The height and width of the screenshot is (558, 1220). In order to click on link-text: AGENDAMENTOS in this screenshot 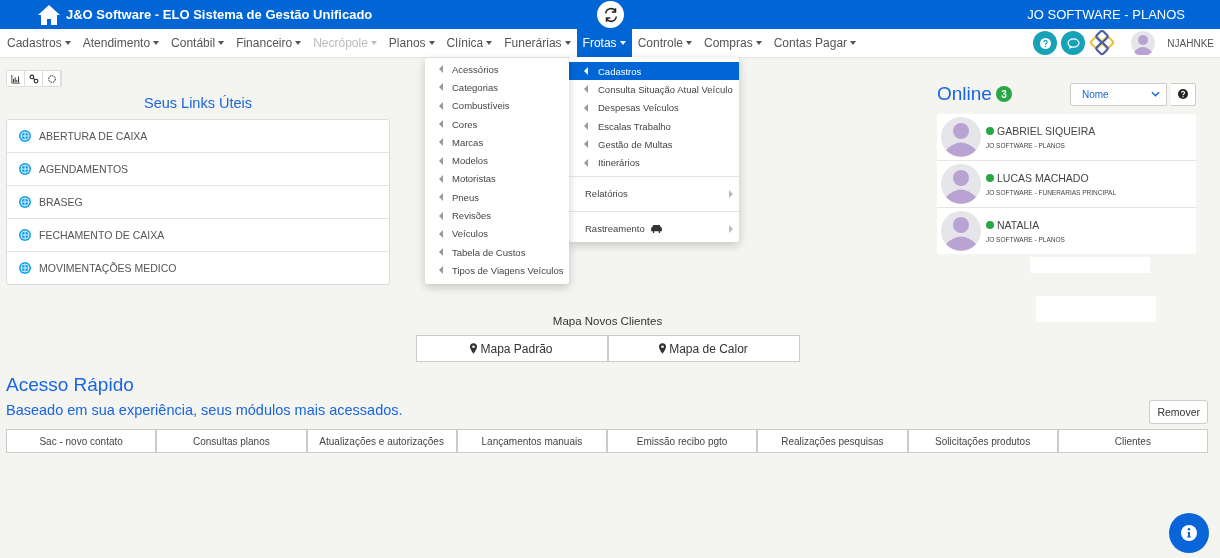, I will do `click(84, 169)`.